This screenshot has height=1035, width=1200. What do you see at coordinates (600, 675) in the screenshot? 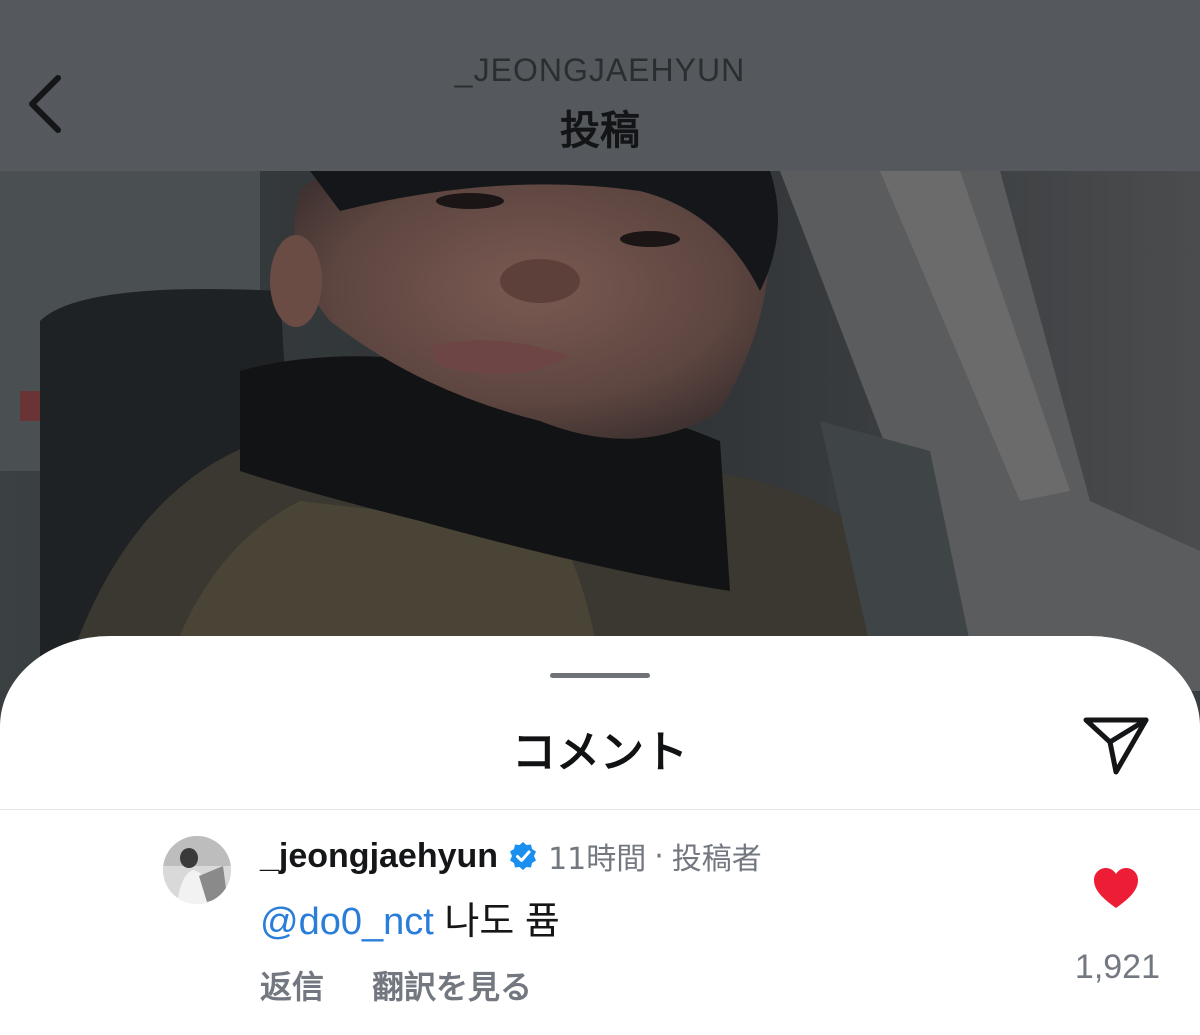
I see `sheet-grabber` at bounding box center [600, 675].